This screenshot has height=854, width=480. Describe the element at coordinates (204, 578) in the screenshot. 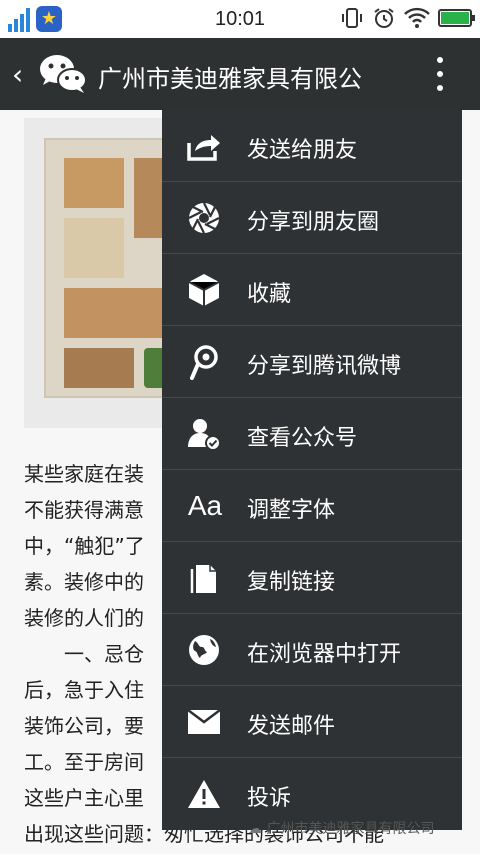

I see `copy-link-icon` at that location.